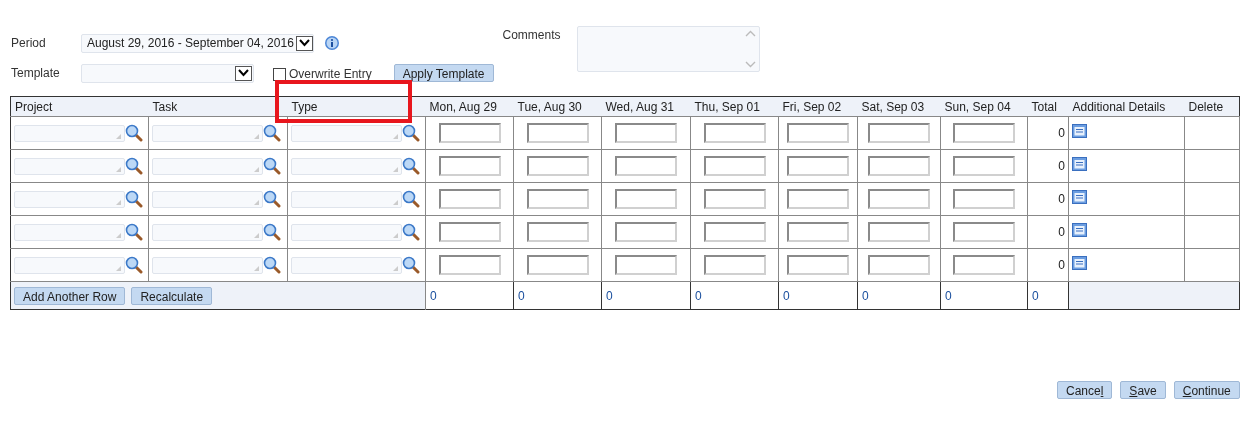 The height and width of the screenshot is (435, 1247). I want to click on apply-template-button: Apply Template, so click(443, 73).